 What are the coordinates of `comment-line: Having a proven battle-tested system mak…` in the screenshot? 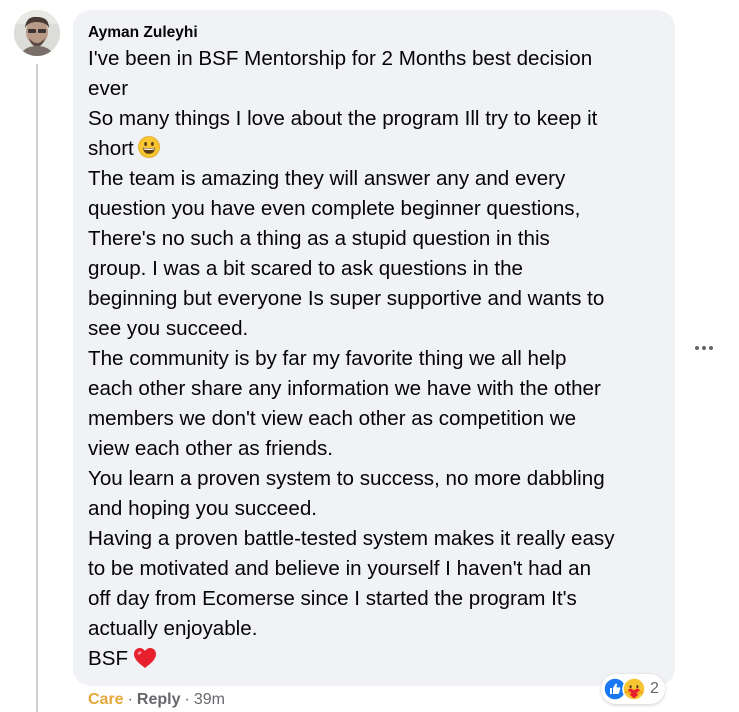 It's located at (351, 538).